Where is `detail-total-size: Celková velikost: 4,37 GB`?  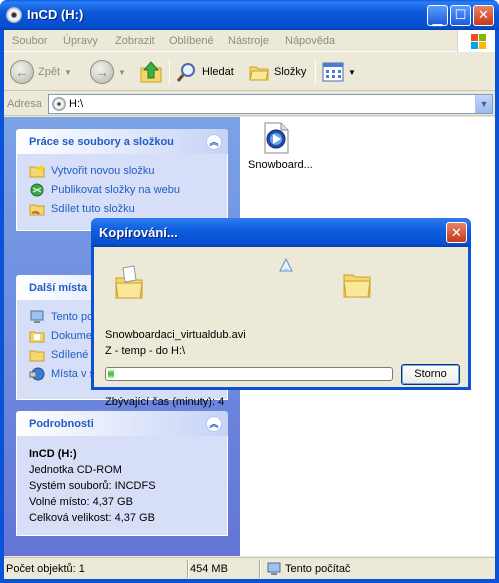
detail-total-size: Celková velikost: 4,37 GB is located at coordinates (92, 518).